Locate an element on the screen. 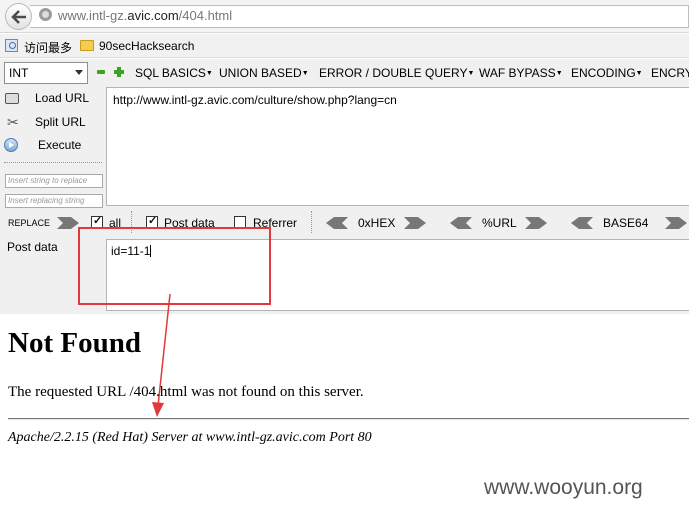  bookmark-most-visited: 访问最多 is located at coordinates (48, 47).